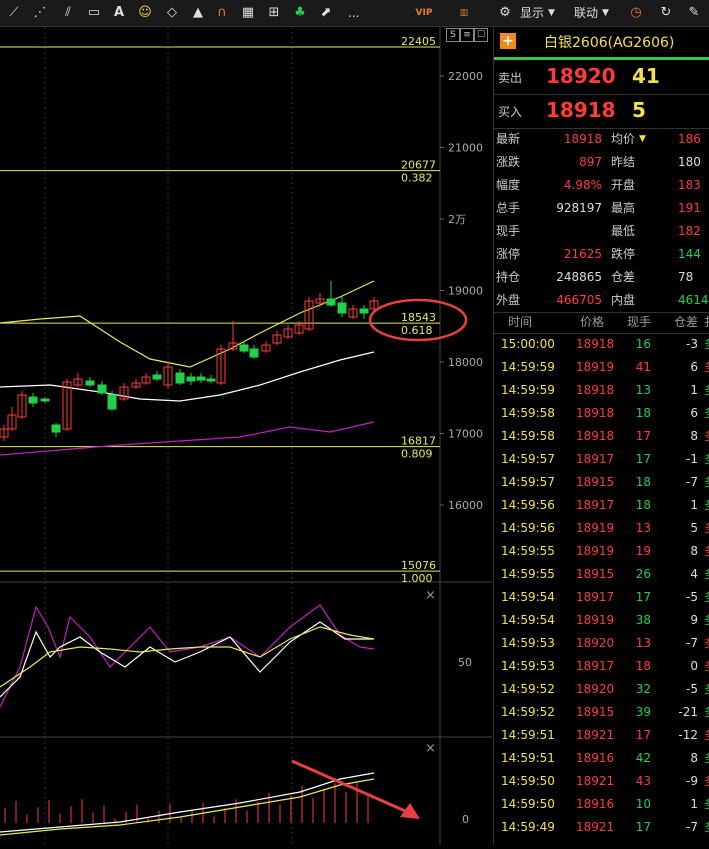 Image resolution: width=709 pixels, height=849 pixels. Describe the element at coordinates (274, 13) in the screenshot. I see `cross-icon: ⊞` at that location.